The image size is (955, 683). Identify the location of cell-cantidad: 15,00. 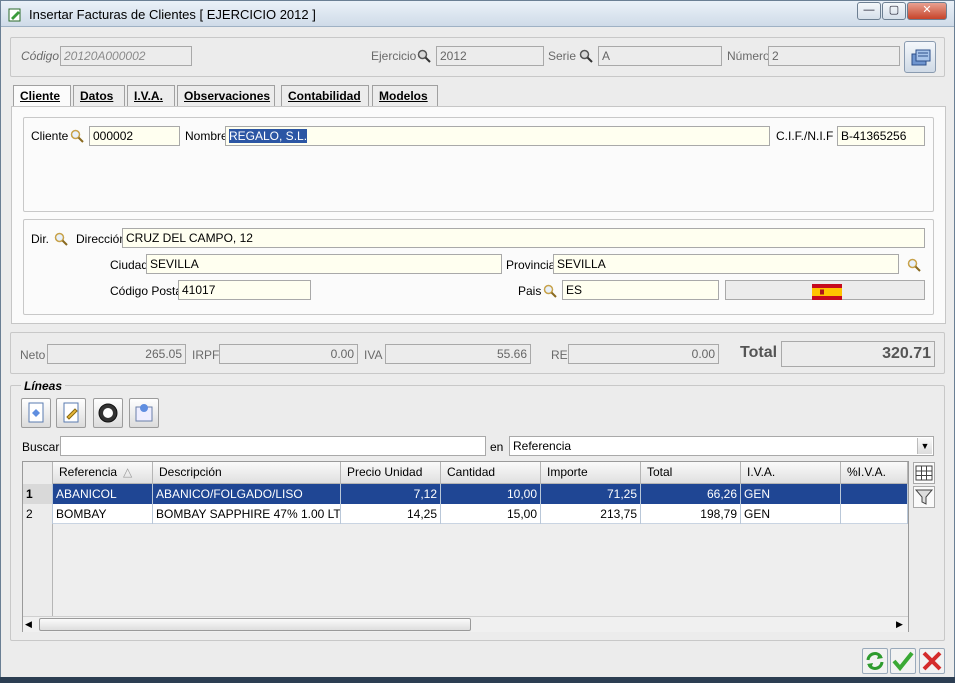
(491, 514).